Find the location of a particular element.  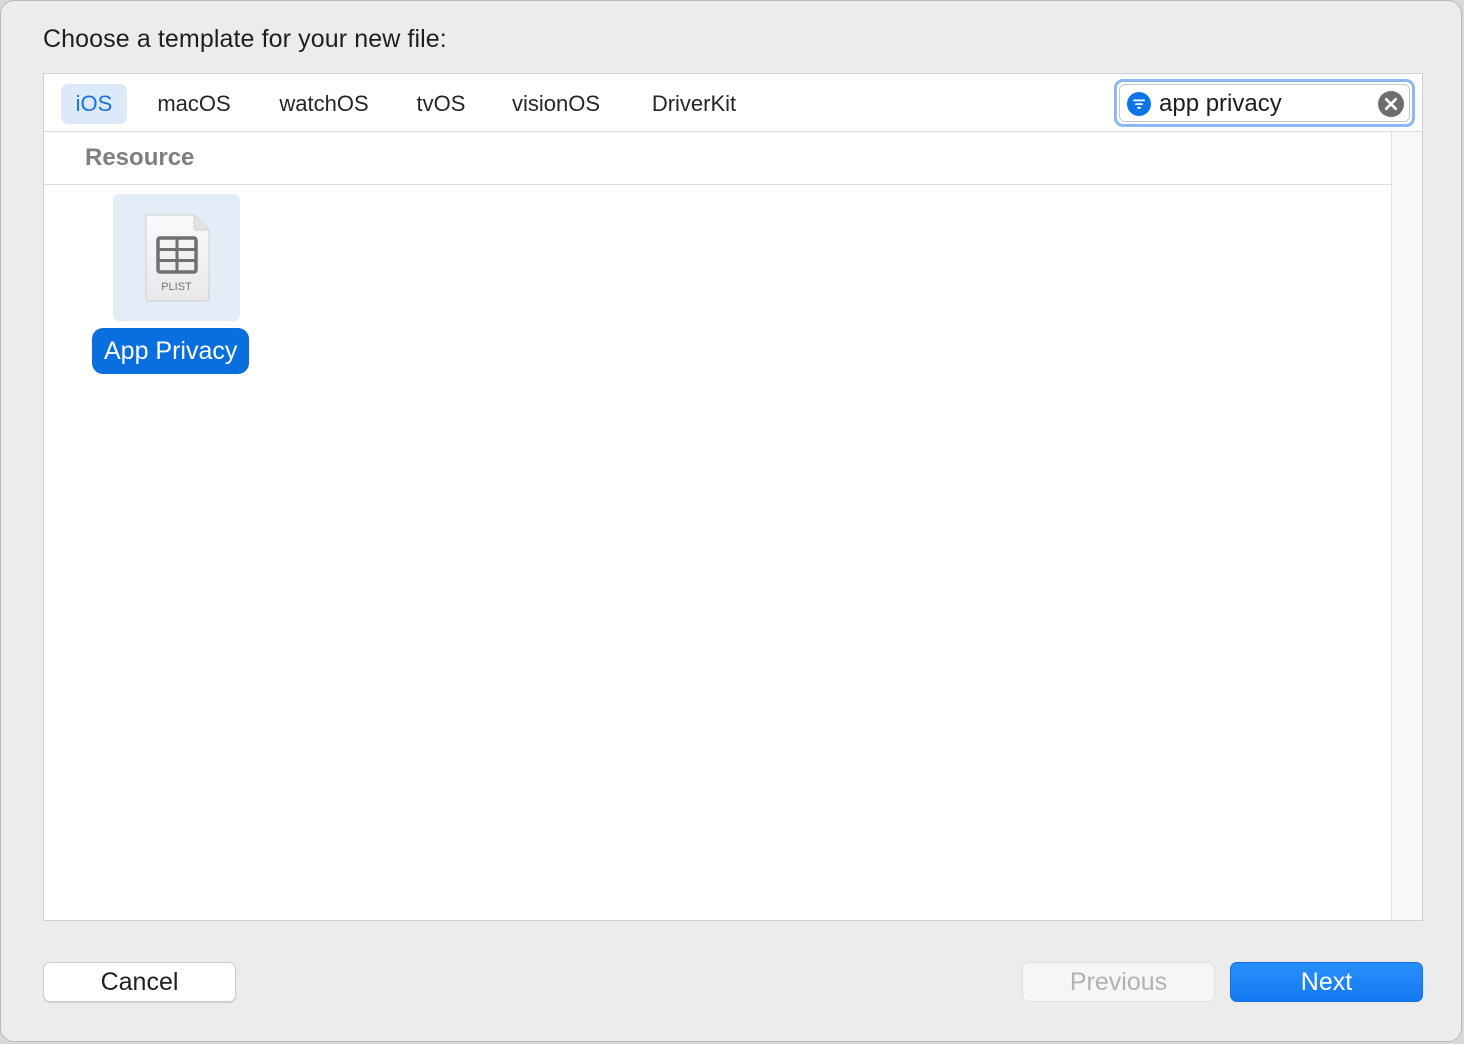

plist-icon-caption: PLIST is located at coordinates (176, 287).